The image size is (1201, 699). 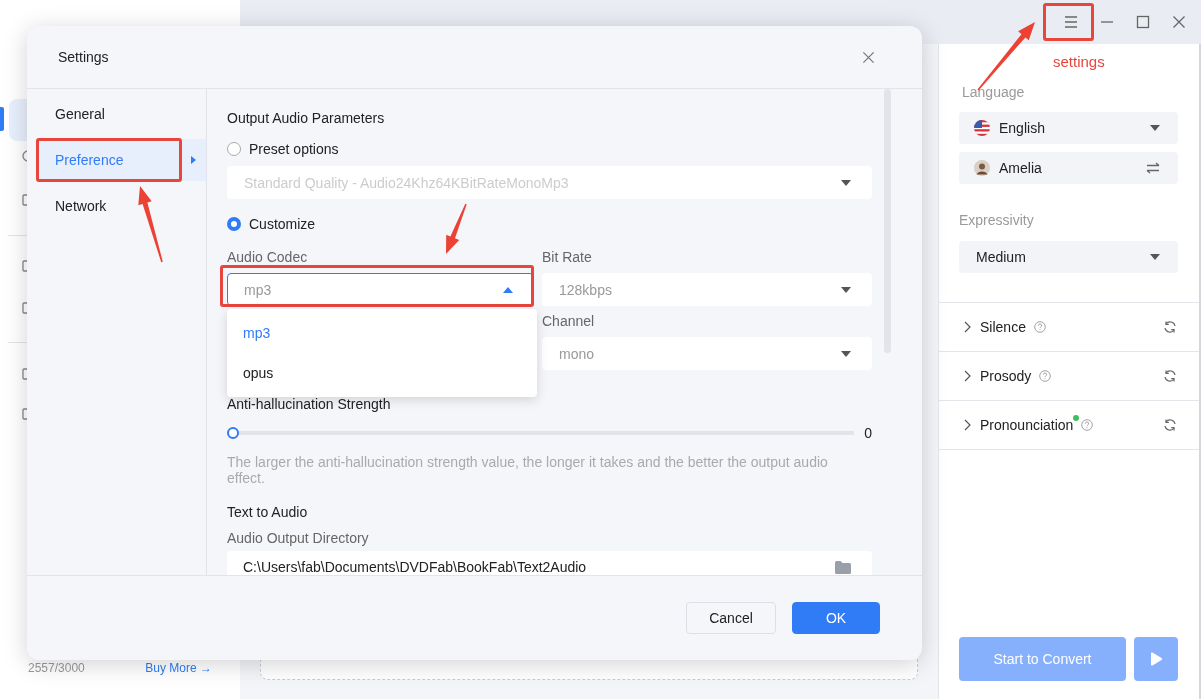 What do you see at coordinates (1068, 168) in the screenshot?
I see `voice-select: Amelia` at bounding box center [1068, 168].